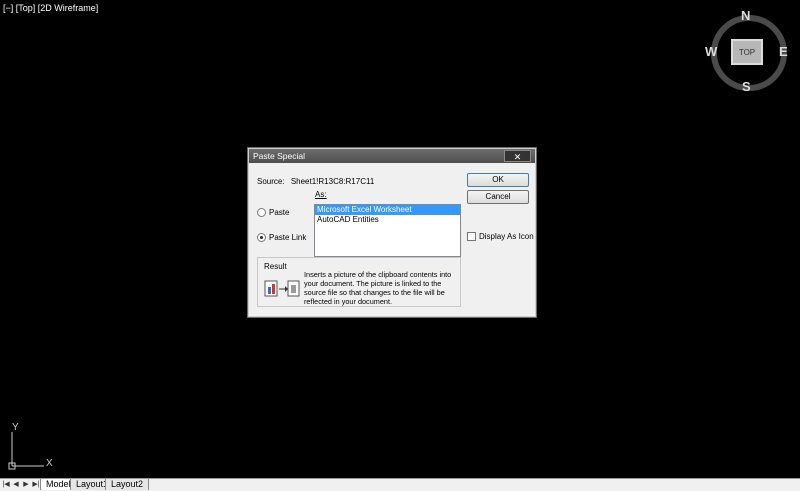  What do you see at coordinates (271, 181) in the screenshot?
I see `source-label: Source:` at bounding box center [271, 181].